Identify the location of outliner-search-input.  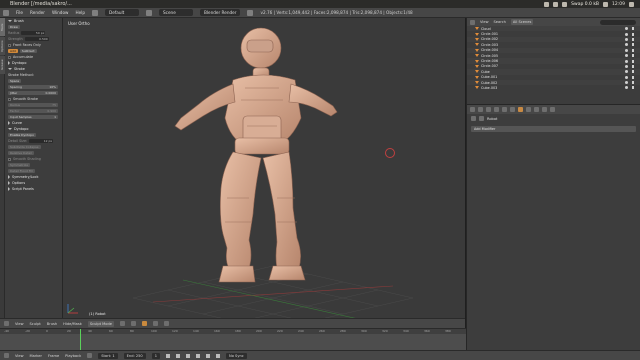
(618, 22).